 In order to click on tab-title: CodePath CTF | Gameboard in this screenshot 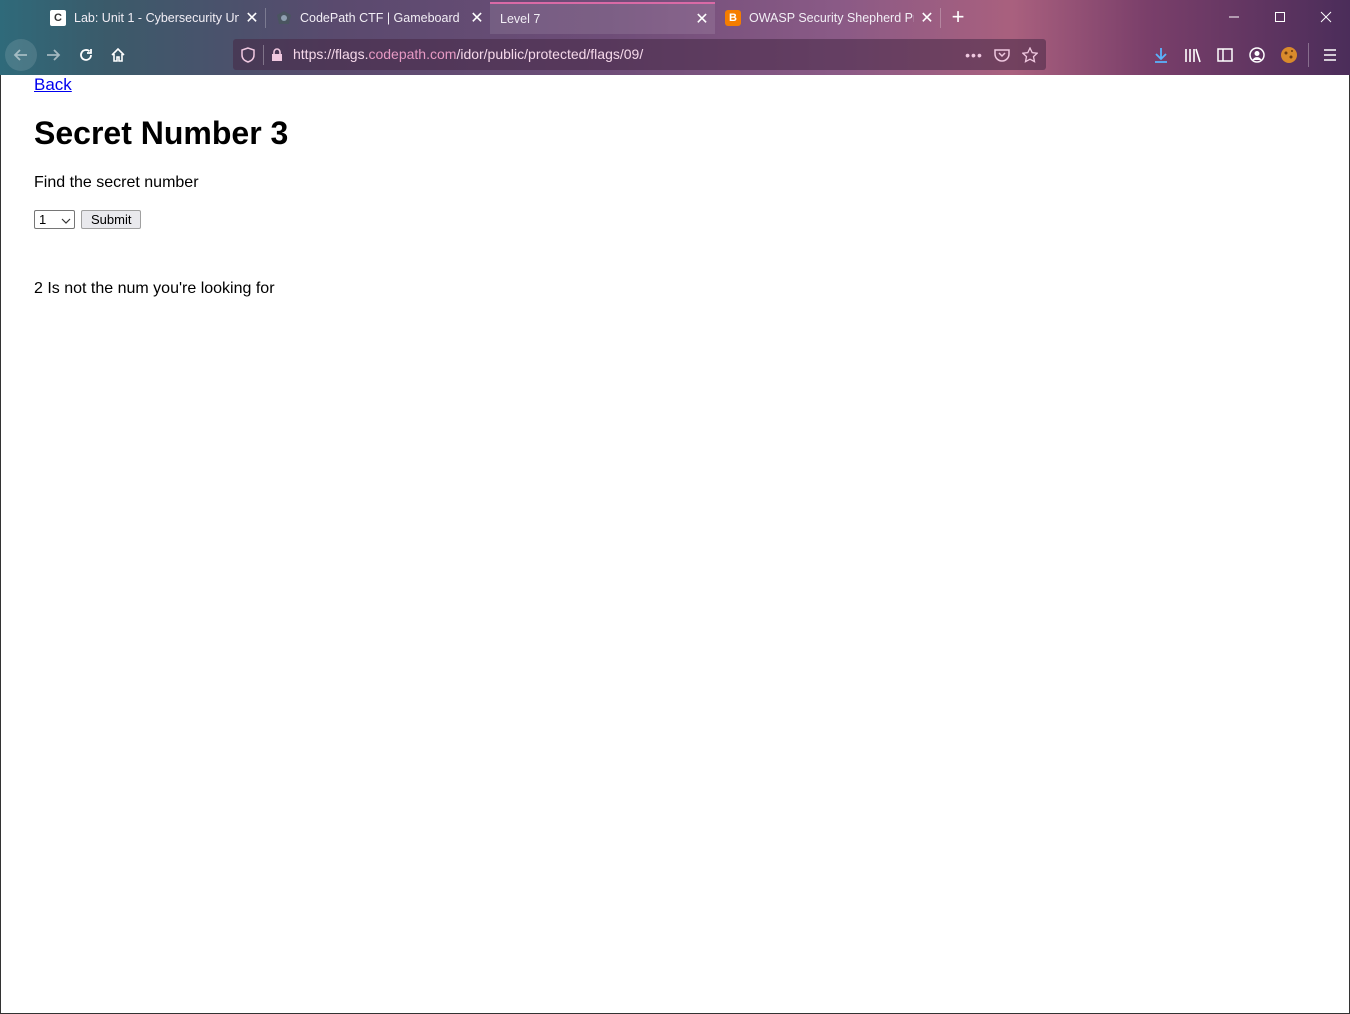, I will do `click(380, 18)`.